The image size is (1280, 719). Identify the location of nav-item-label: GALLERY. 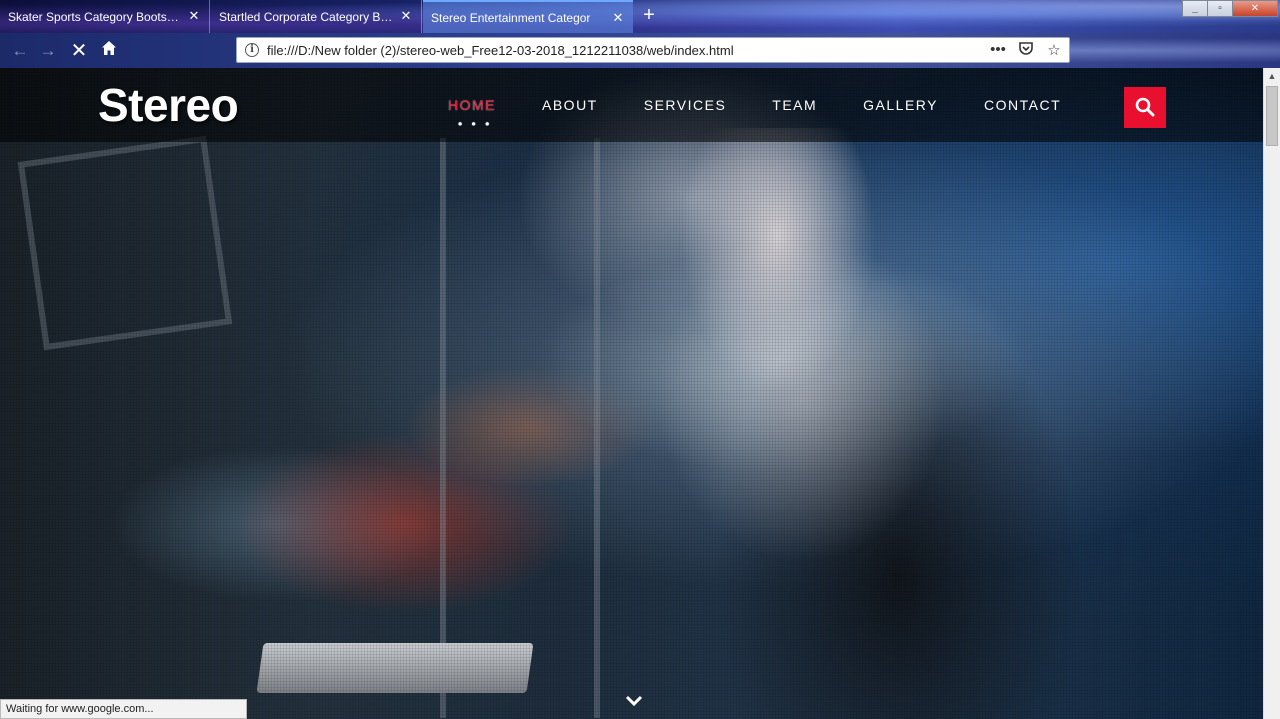
(901, 105).